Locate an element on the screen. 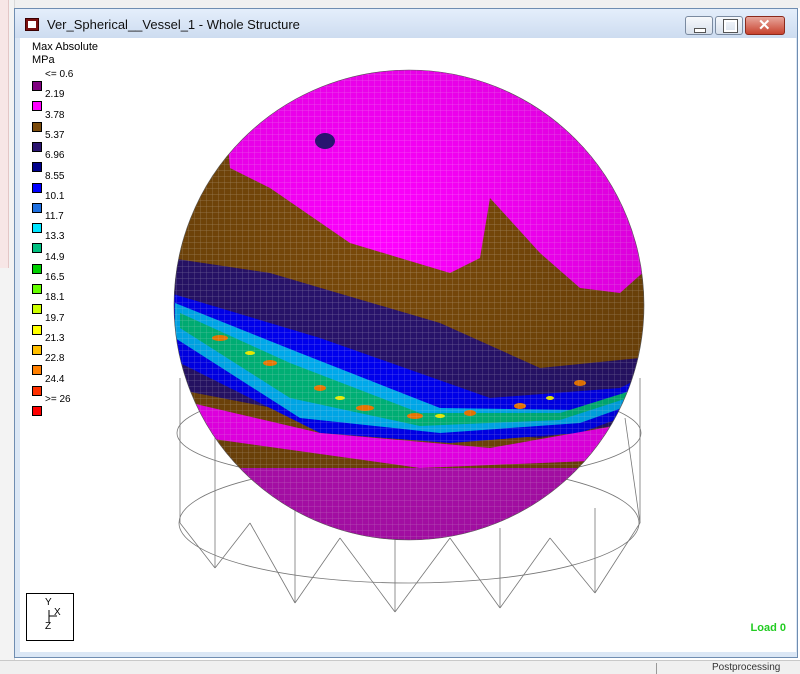 The height and width of the screenshot is (674, 800). maximize-button is located at coordinates (729, 25).